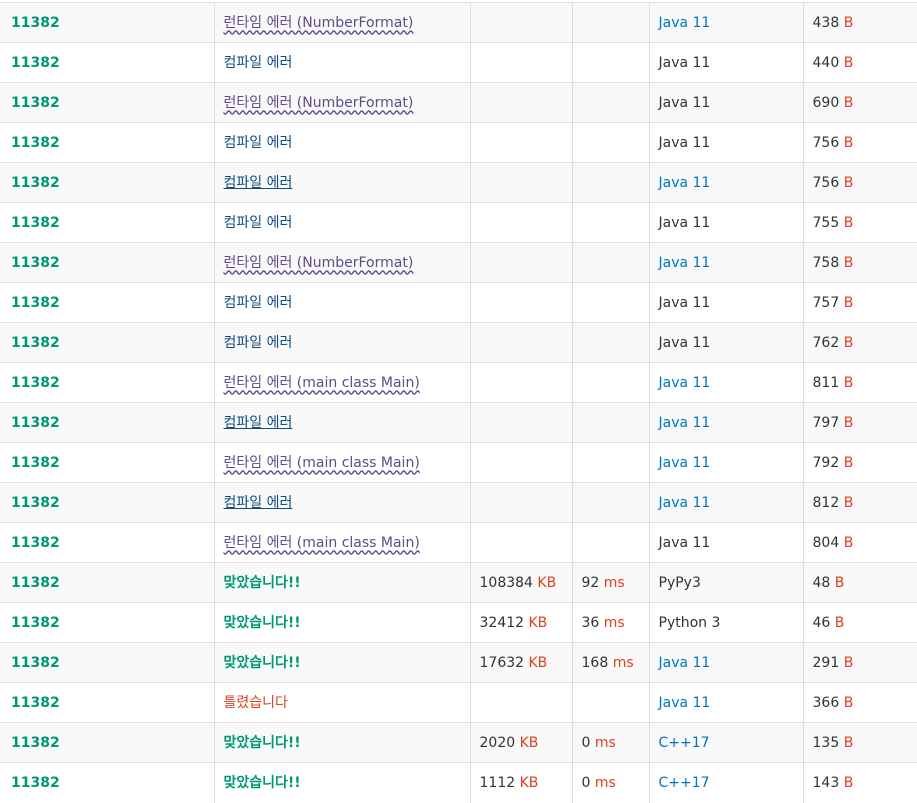 The height and width of the screenshot is (803, 917). I want to click on language-cell: Python 3, so click(726, 622).